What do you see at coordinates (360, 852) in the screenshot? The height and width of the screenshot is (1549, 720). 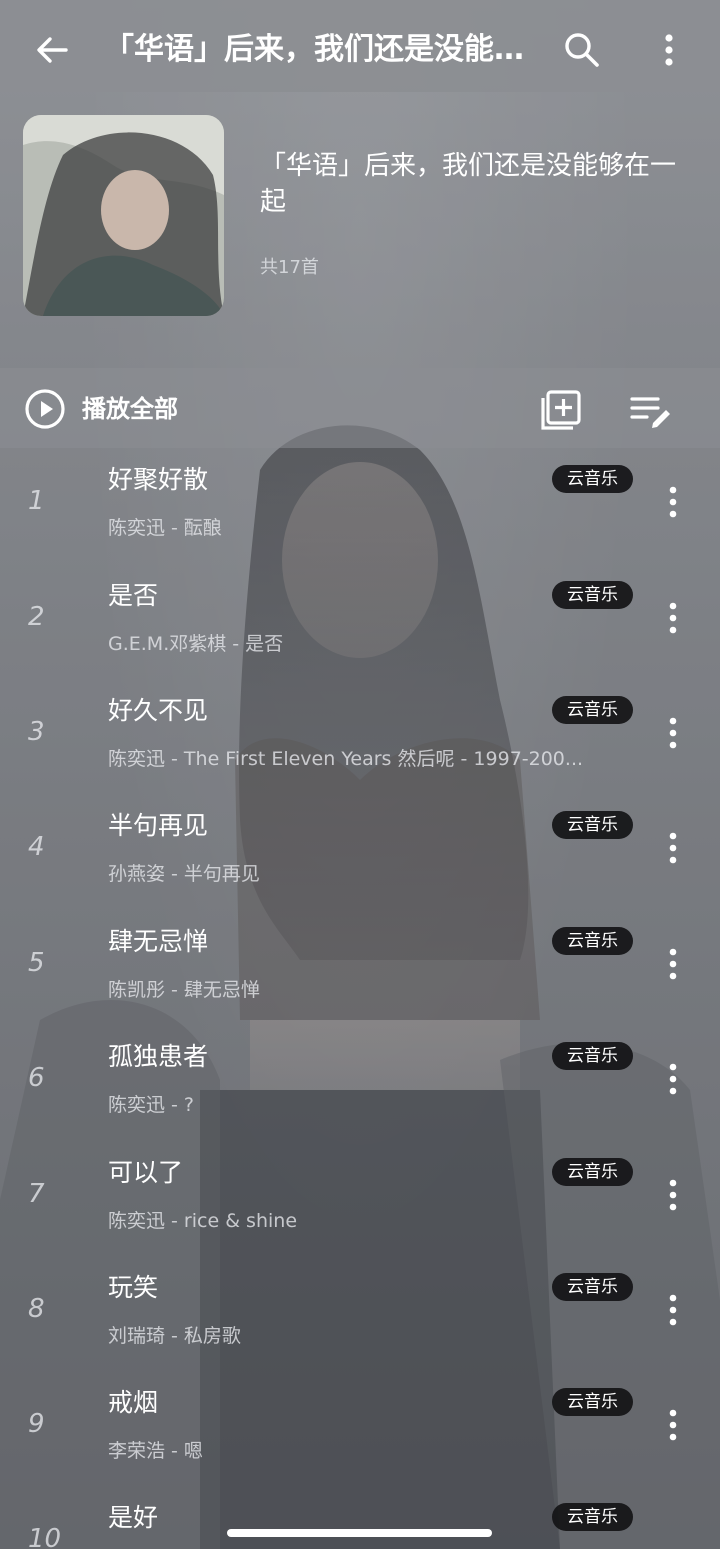 I see `song-row: 4 半句再见 孙燕姿 - 半句再见 云音乐` at bounding box center [360, 852].